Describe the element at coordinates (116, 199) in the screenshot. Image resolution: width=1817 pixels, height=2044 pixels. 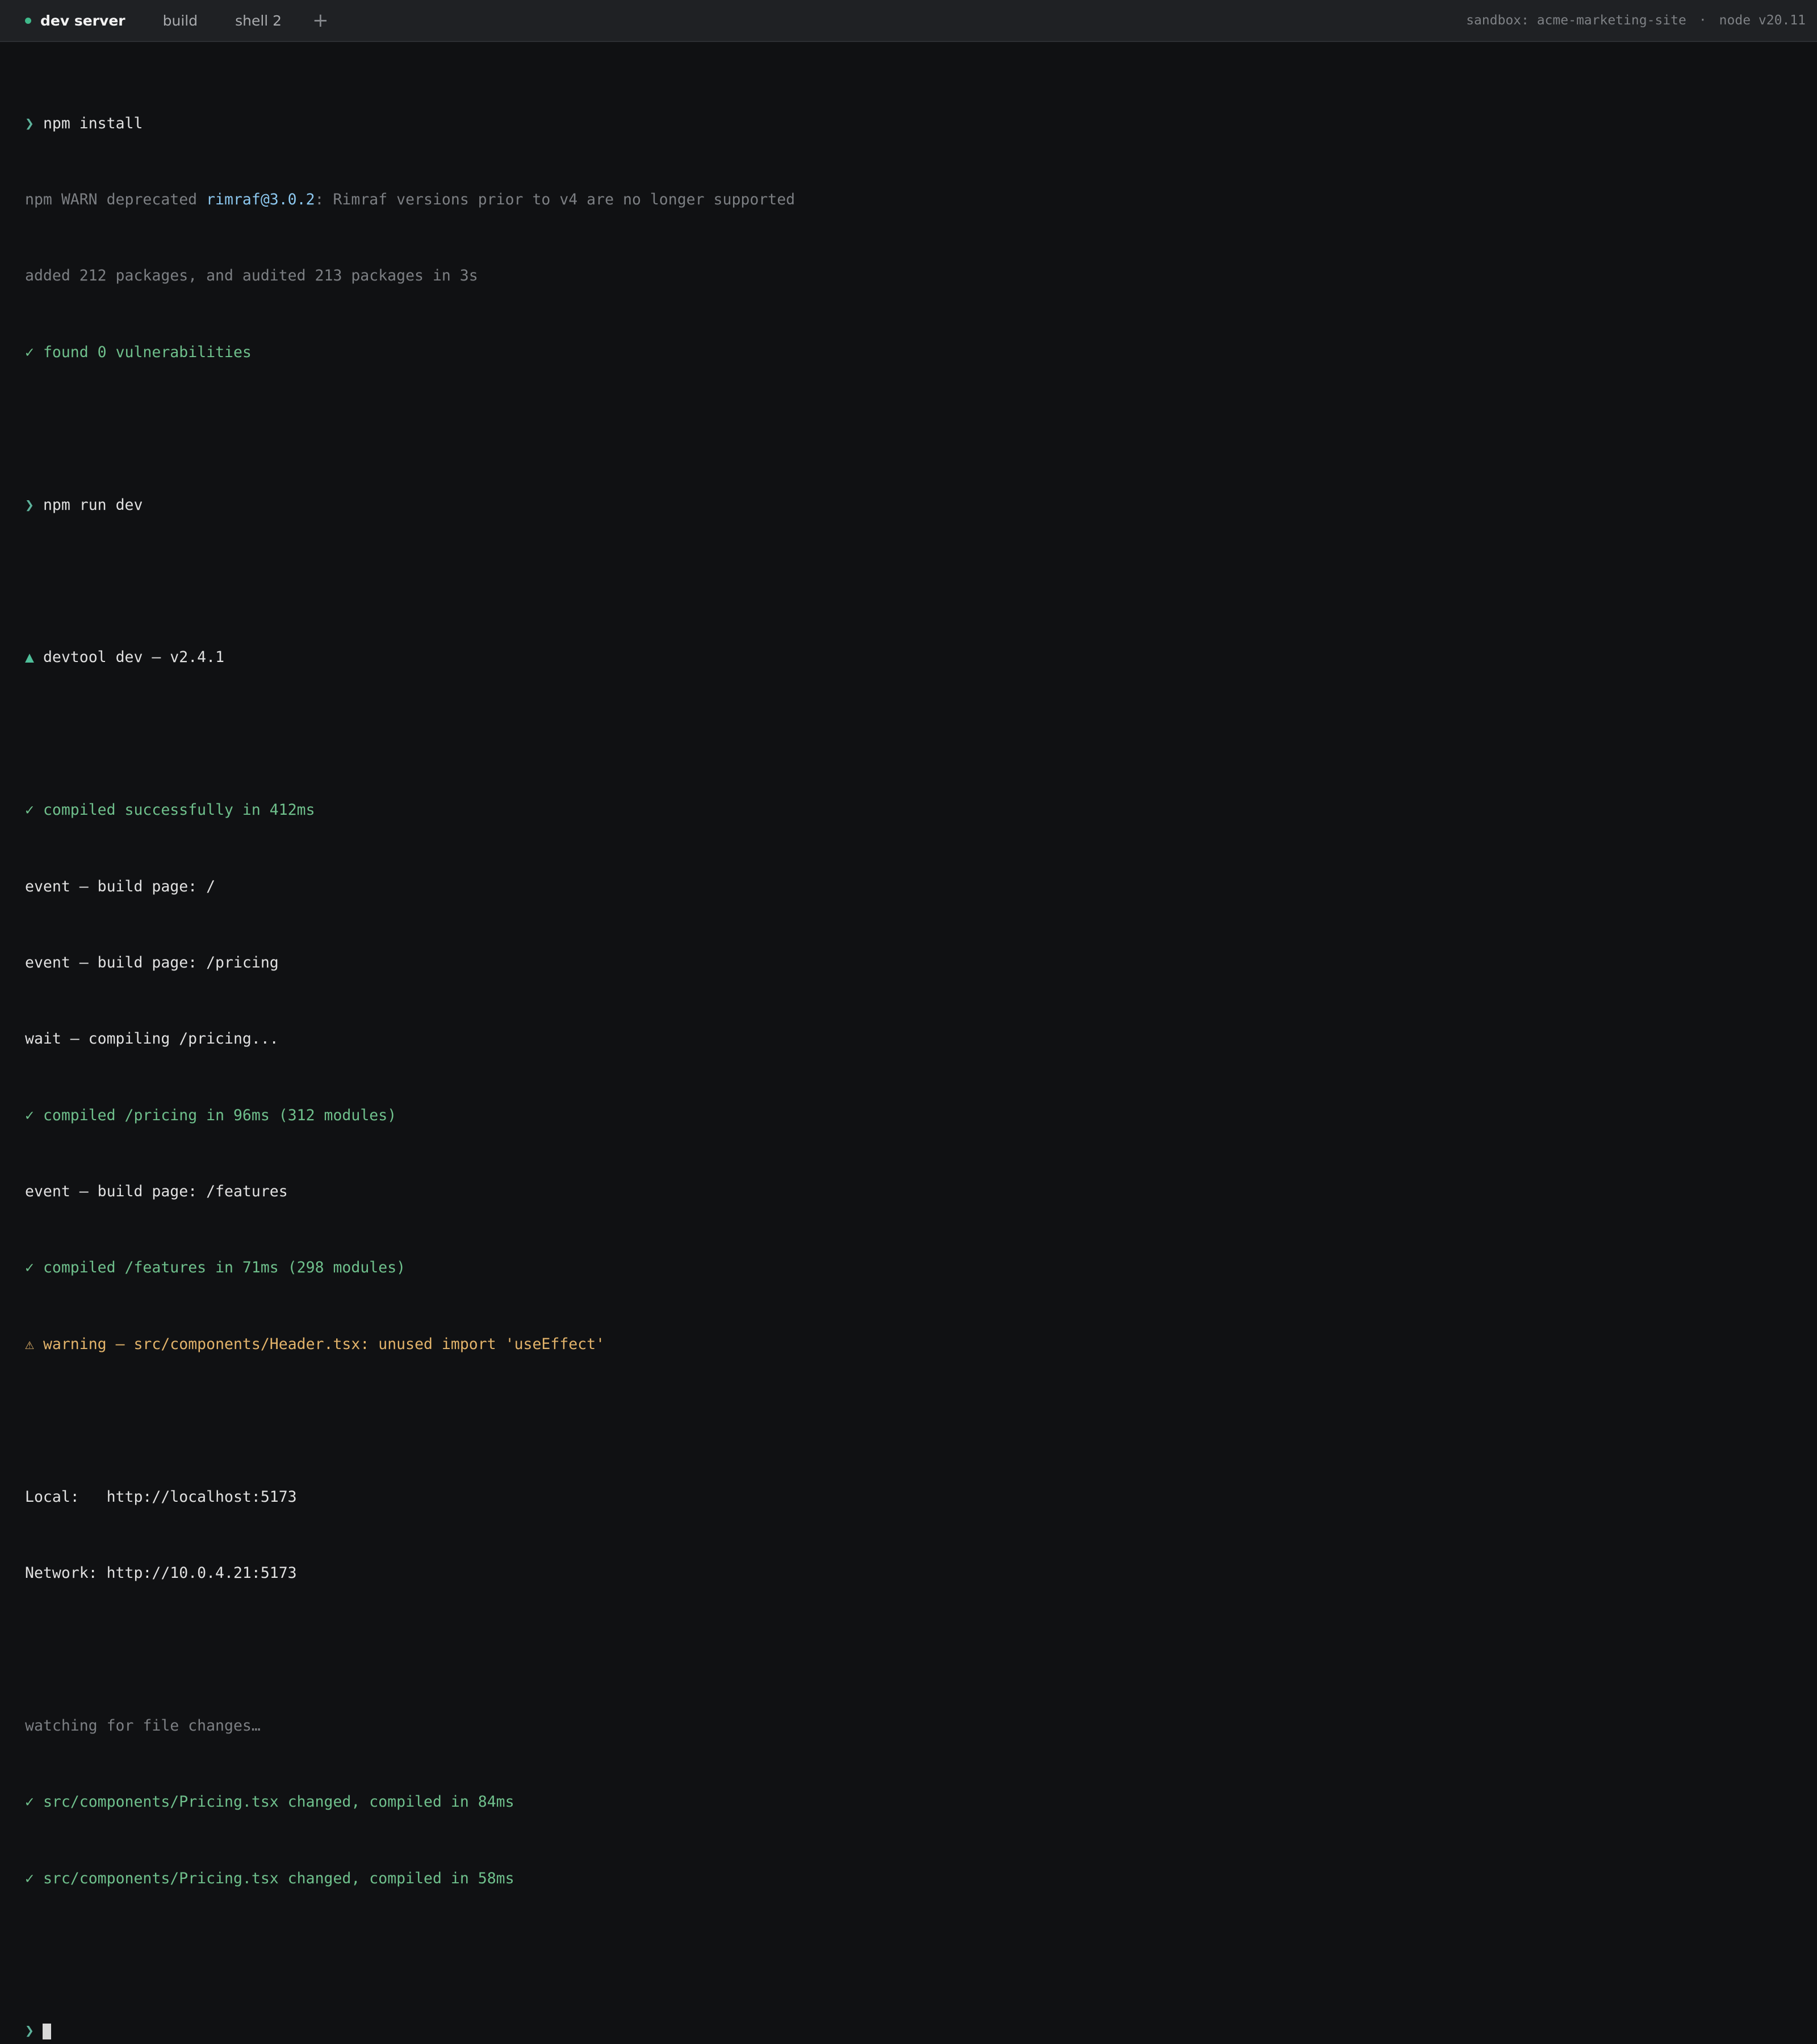
I see `warn-prefix: npm WARN deprecated` at that location.